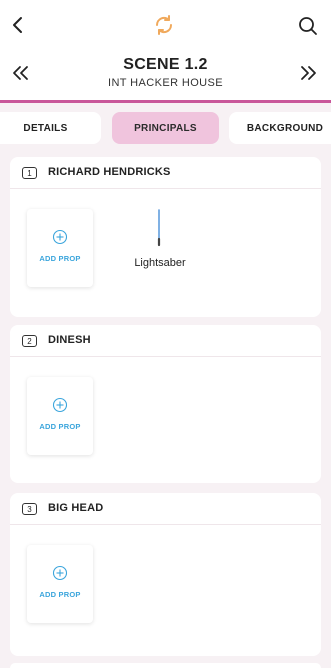  I want to click on principal-number-badge: 1, so click(29, 173).